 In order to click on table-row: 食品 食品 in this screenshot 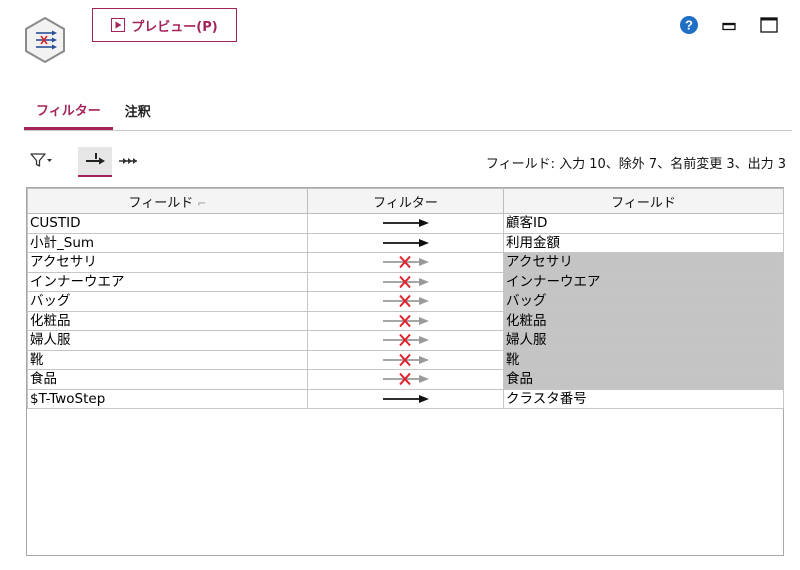, I will do `click(405, 379)`.